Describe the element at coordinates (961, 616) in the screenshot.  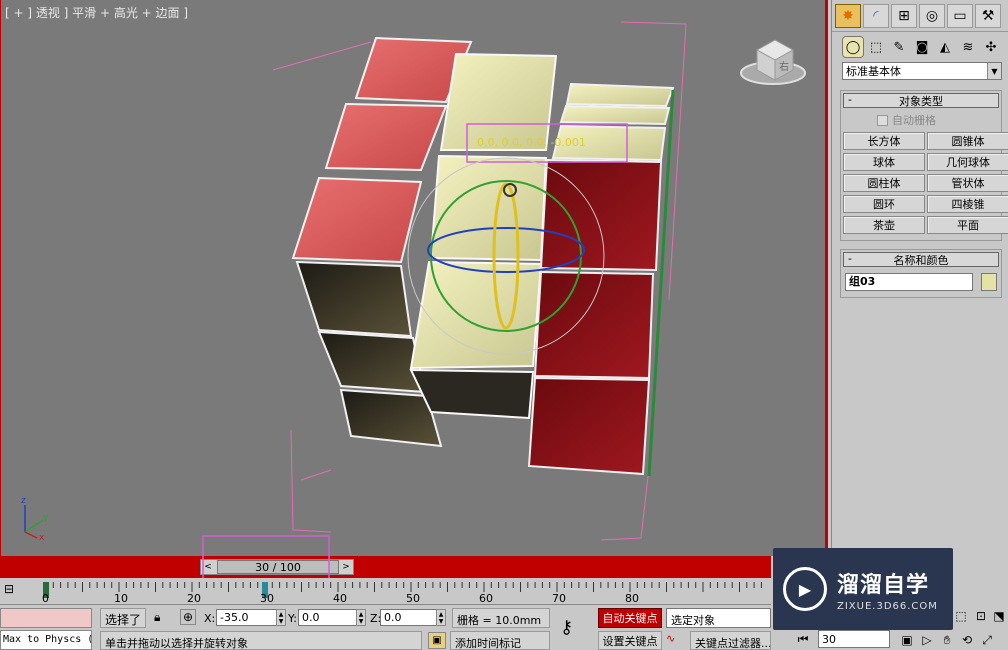
I see `zoom-extents-icon: ⬚` at that location.